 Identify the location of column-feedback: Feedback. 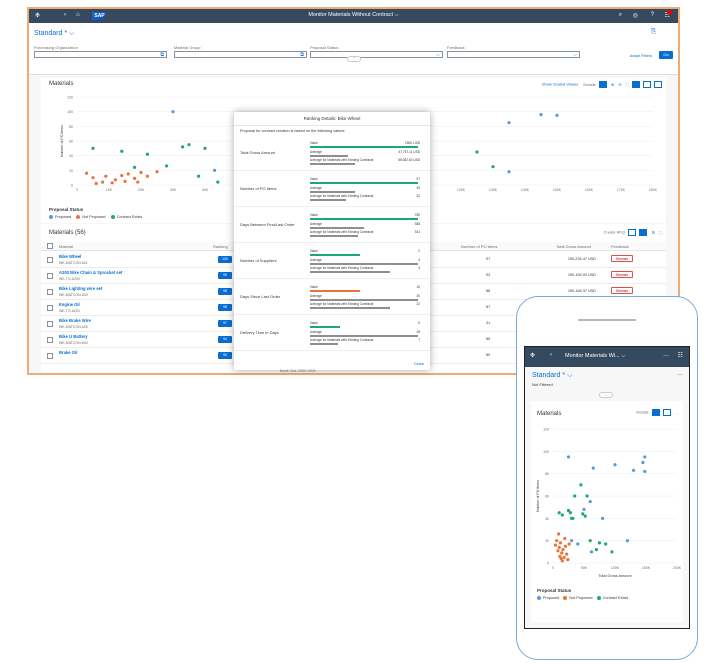
(620, 246).